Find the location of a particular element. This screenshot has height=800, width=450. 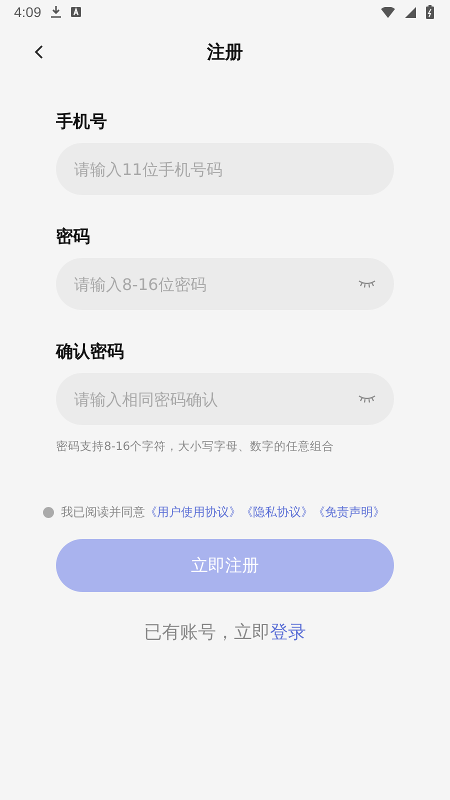

battery-icon is located at coordinates (430, 12).